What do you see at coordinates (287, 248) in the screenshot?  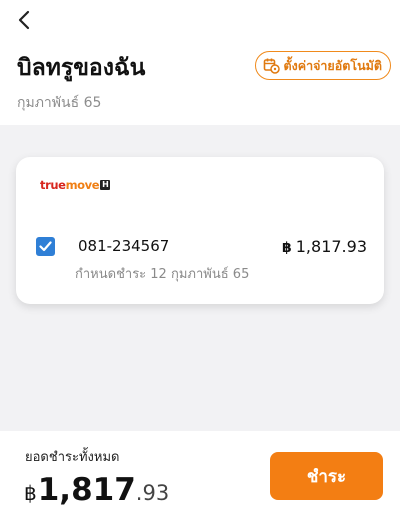 I see `baht-symbol: ฿` at bounding box center [287, 248].